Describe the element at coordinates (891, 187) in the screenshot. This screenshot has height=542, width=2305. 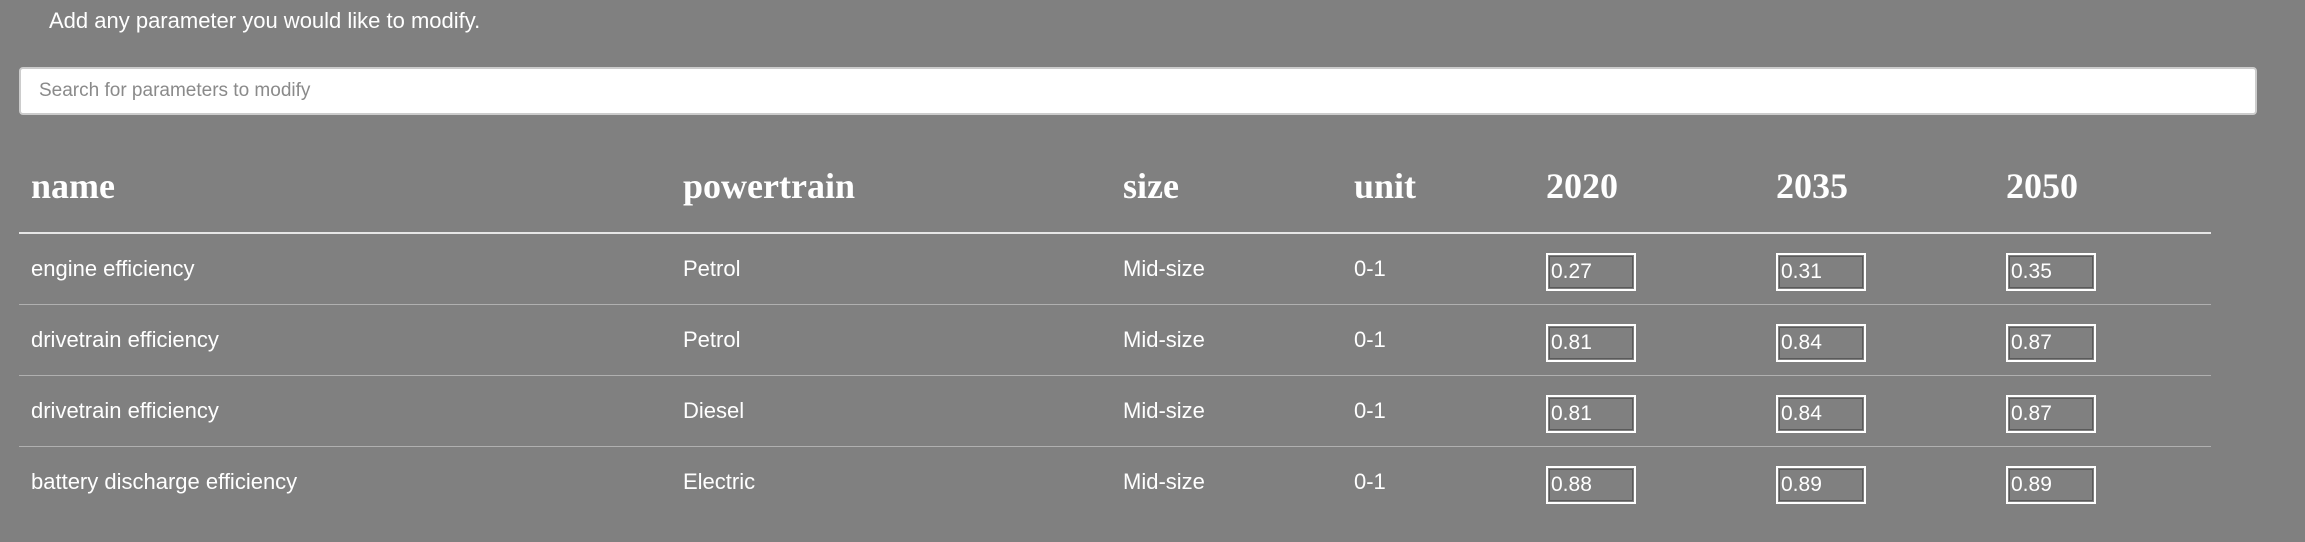
I see `column-header-powertrain: powertrain` at that location.